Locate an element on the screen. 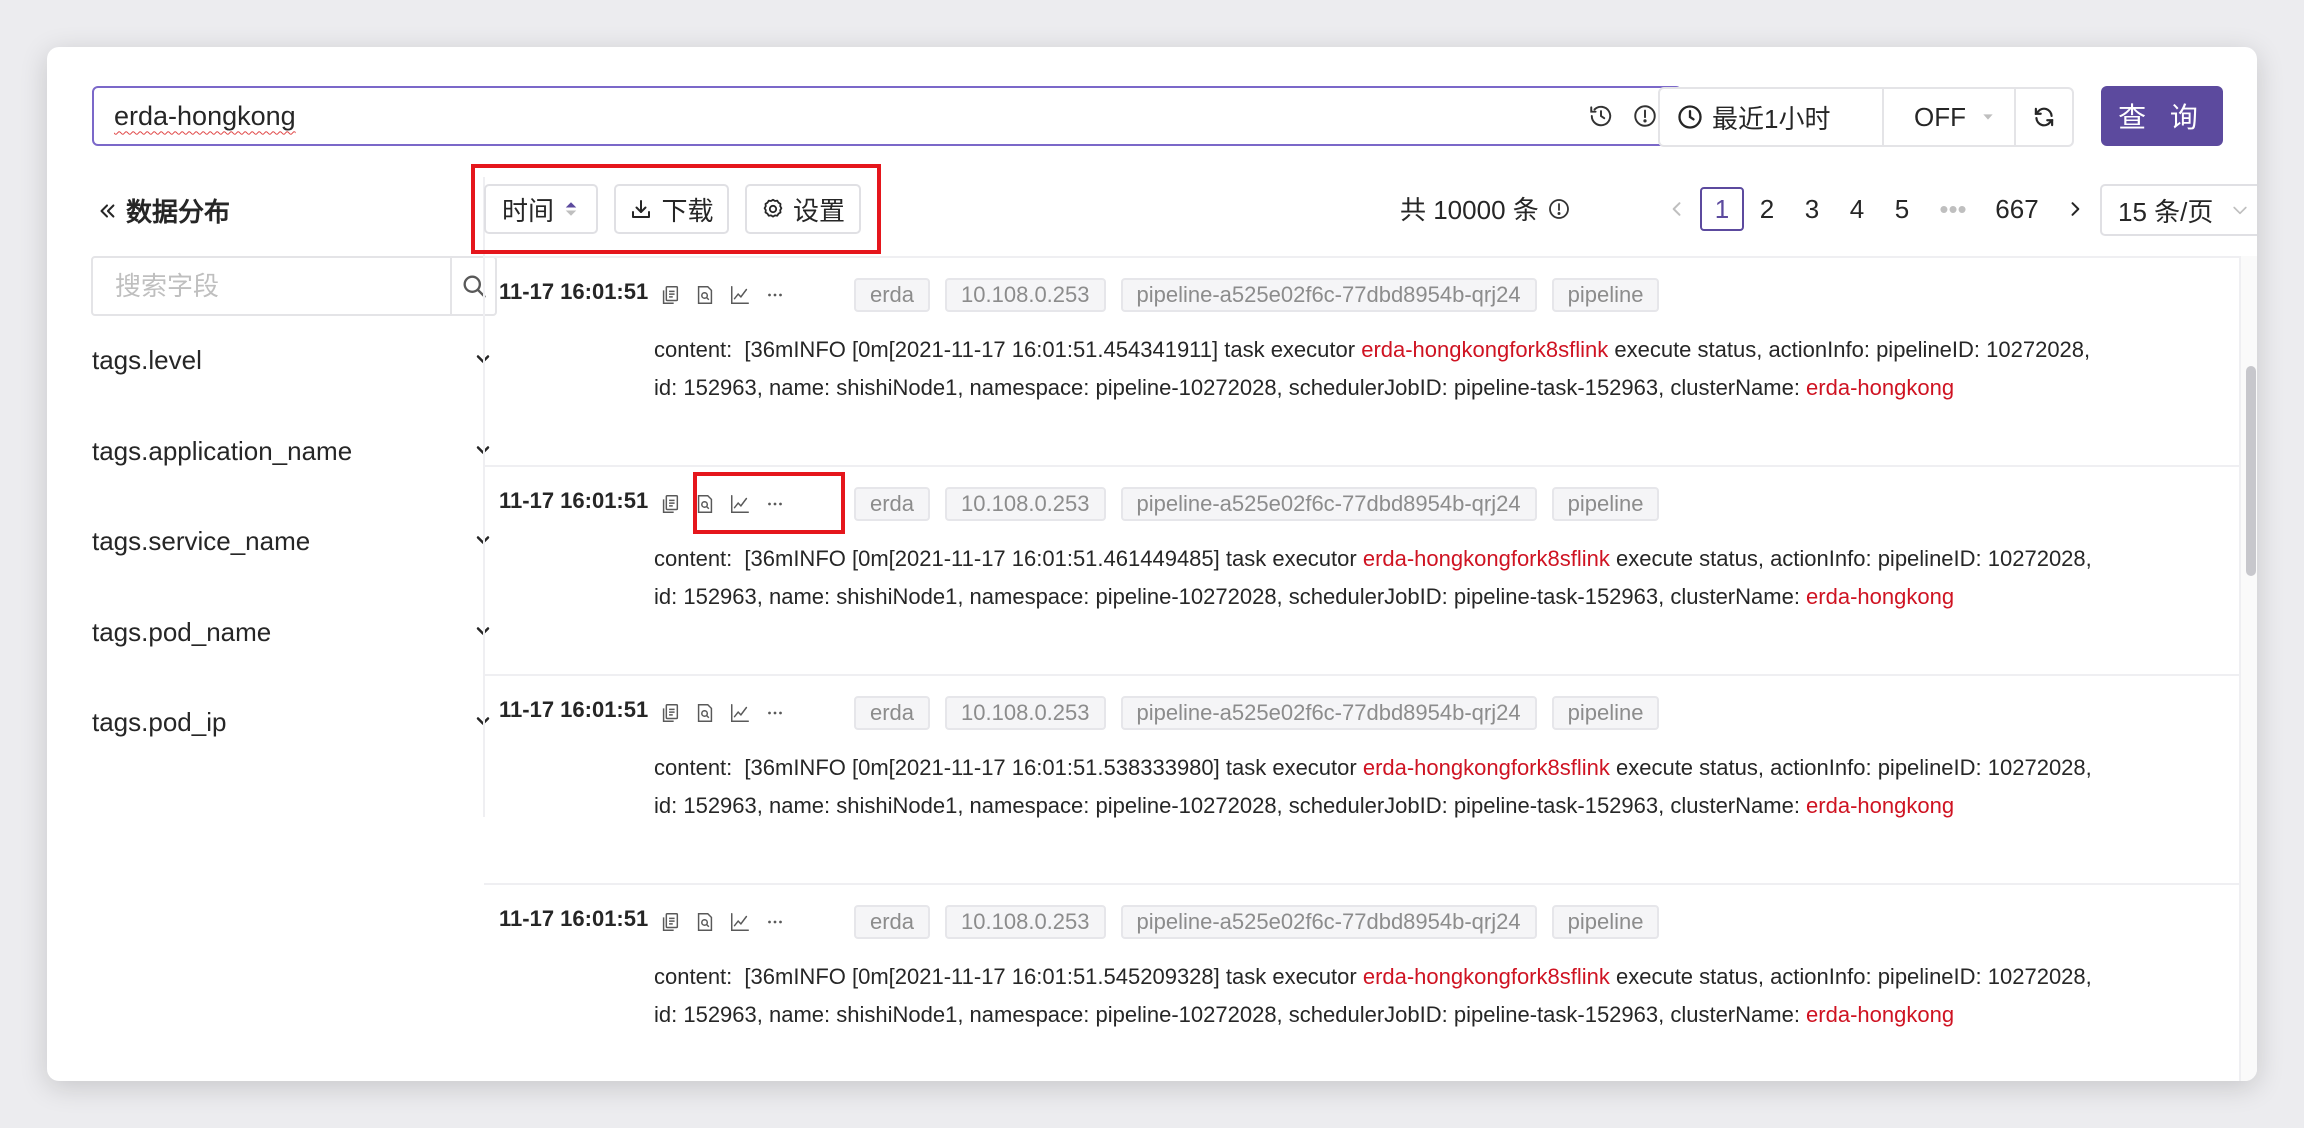 The height and width of the screenshot is (1128, 2304). page-667: 667 is located at coordinates (2017, 209).